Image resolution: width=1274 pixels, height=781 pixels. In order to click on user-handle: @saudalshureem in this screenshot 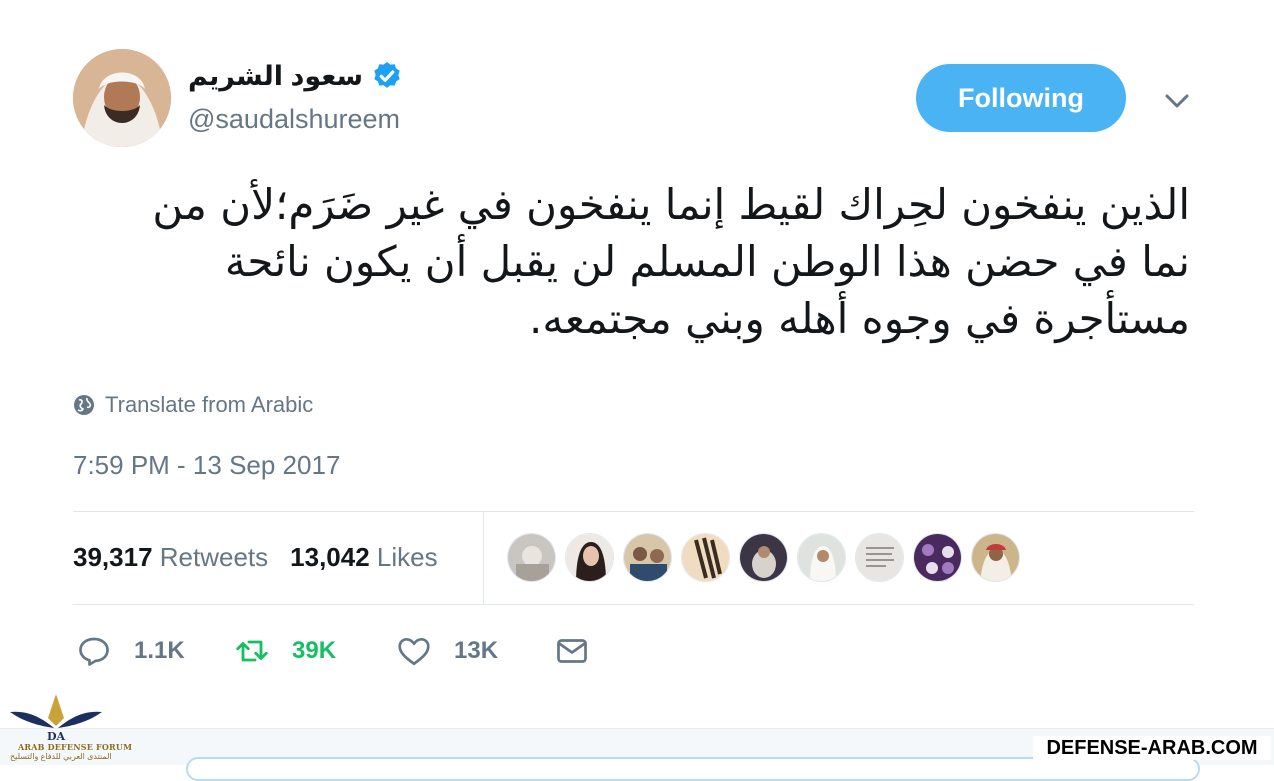, I will do `click(294, 119)`.